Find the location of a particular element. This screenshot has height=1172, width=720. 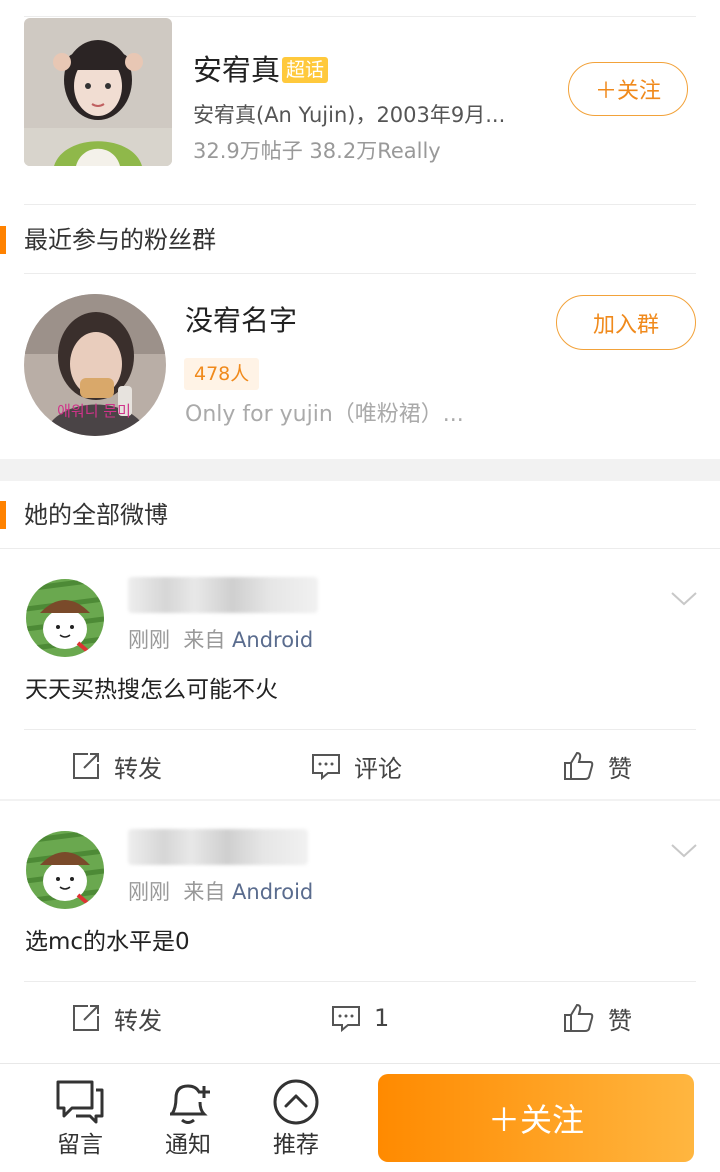

topic-image is located at coordinates (98, 92).